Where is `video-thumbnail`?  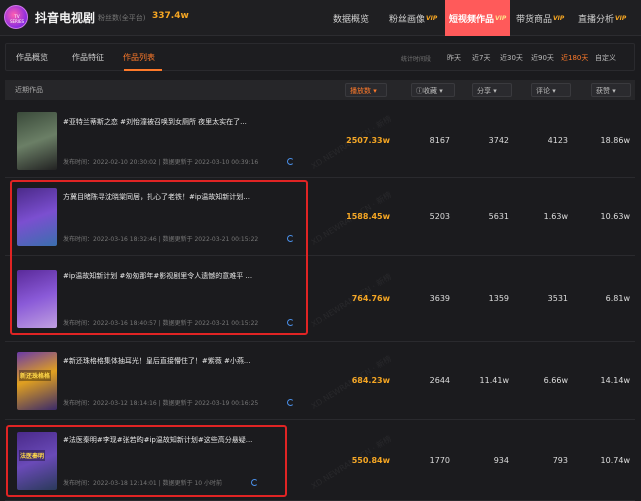
video-thumbnail is located at coordinates (37, 141).